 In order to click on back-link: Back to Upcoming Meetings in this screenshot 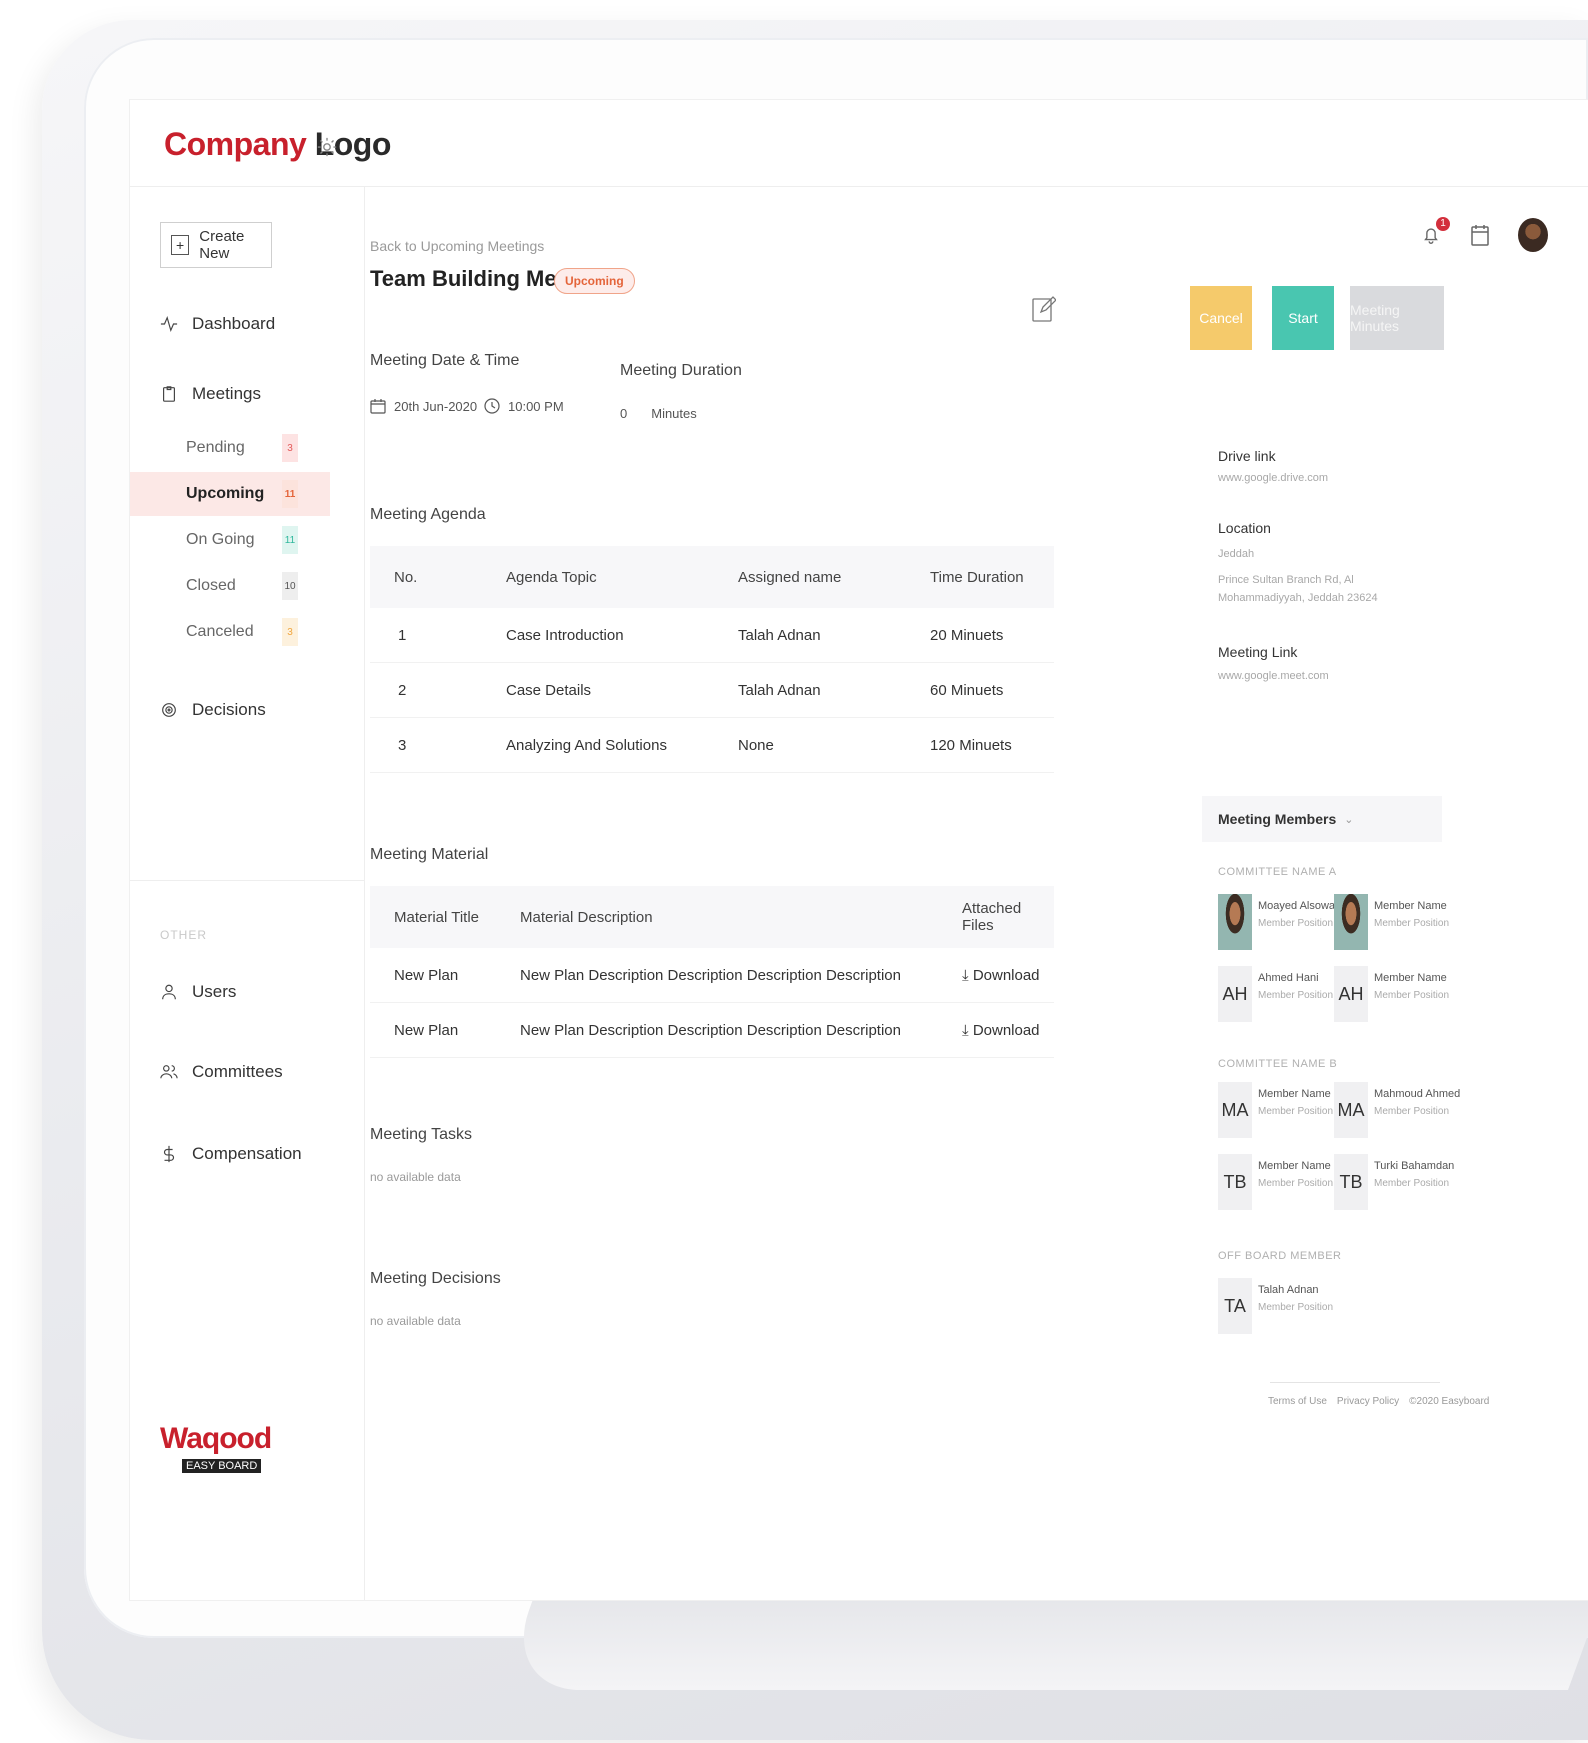, I will do `click(457, 246)`.